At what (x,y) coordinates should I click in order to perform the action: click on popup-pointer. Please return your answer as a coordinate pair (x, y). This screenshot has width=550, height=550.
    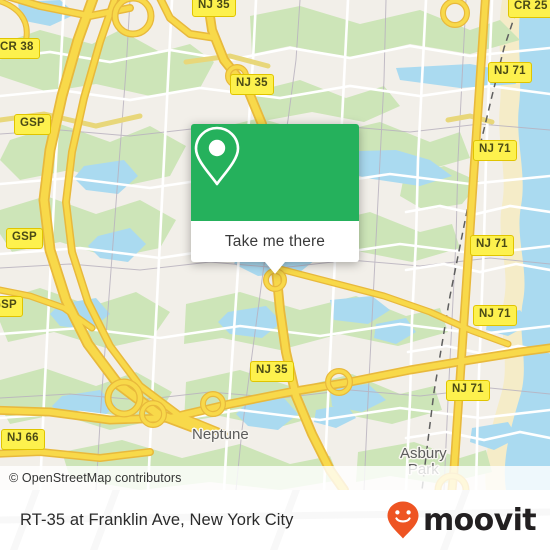
    Looking at the image, I should click on (275, 268).